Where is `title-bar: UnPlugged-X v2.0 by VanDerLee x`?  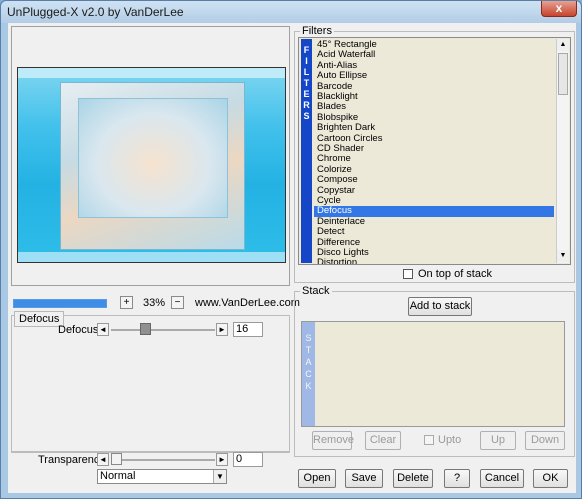
title-bar: UnPlugged-X v2.0 by VanDerLee x is located at coordinates (291, 12).